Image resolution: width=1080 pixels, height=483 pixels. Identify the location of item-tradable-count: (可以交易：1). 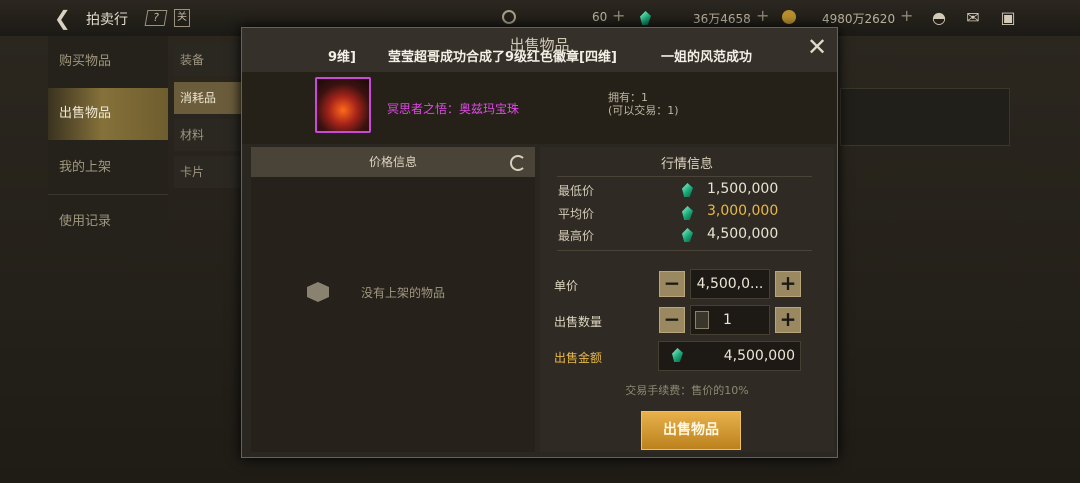
(643, 110).